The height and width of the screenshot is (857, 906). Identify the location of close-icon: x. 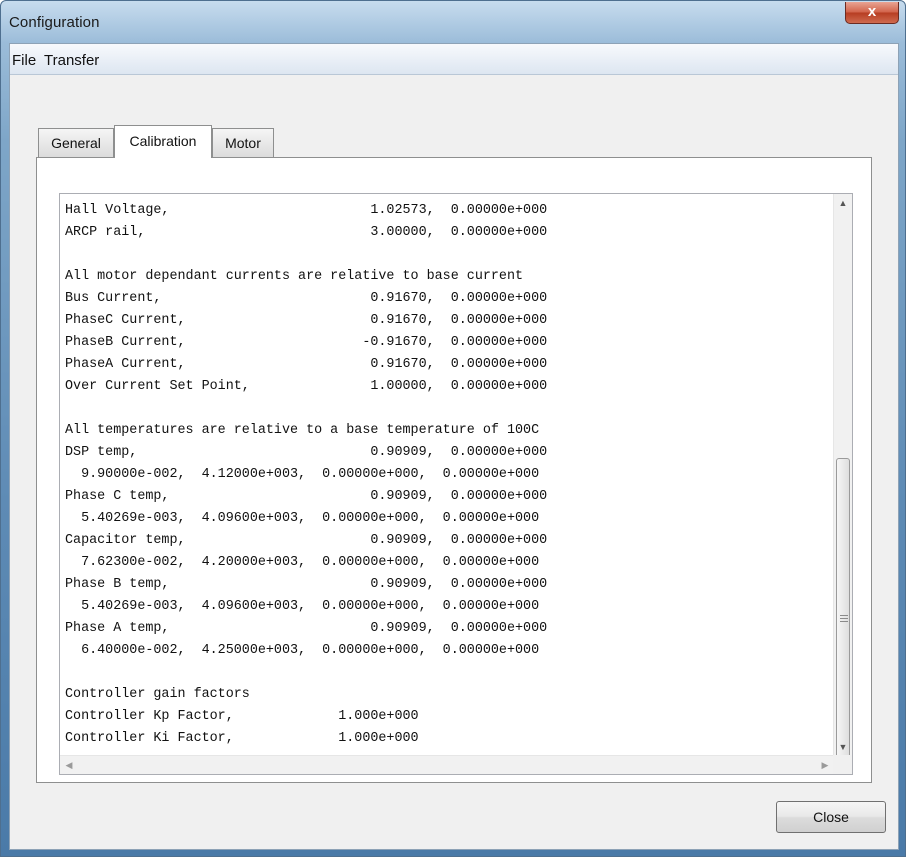
(872, 11).